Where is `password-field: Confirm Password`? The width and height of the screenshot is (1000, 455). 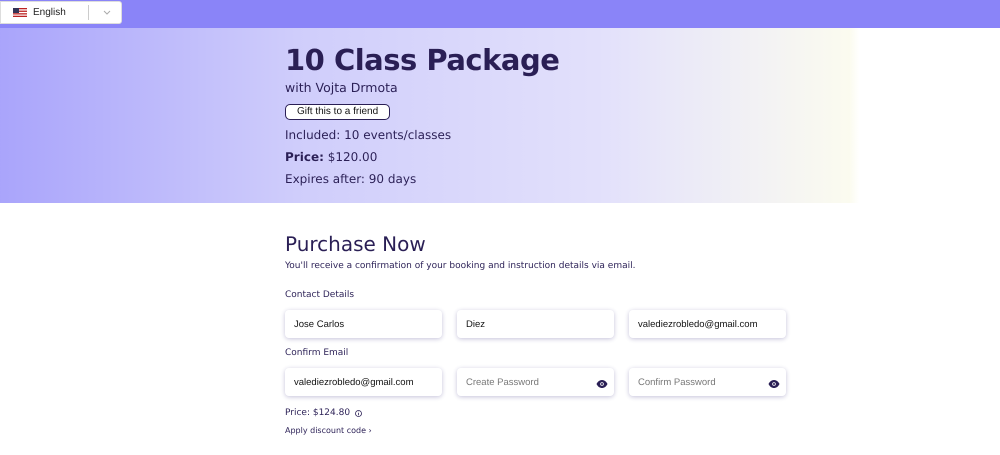 password-field: Confirm Password is located at coordinates (707, 382).